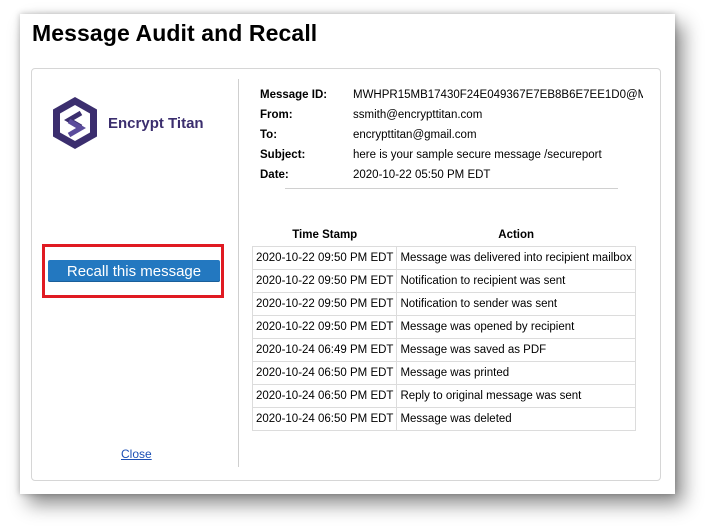  I want to click on action-cell: Message was saved as PDF, so click(516, 350).